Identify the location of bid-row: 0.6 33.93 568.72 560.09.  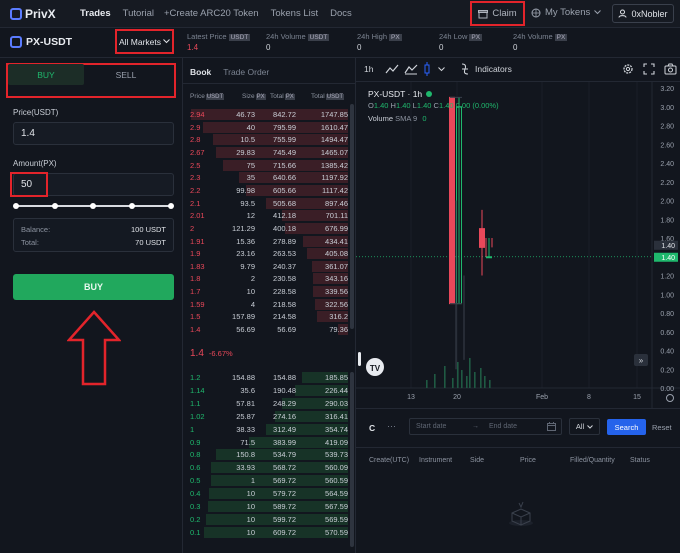
(265, 467).